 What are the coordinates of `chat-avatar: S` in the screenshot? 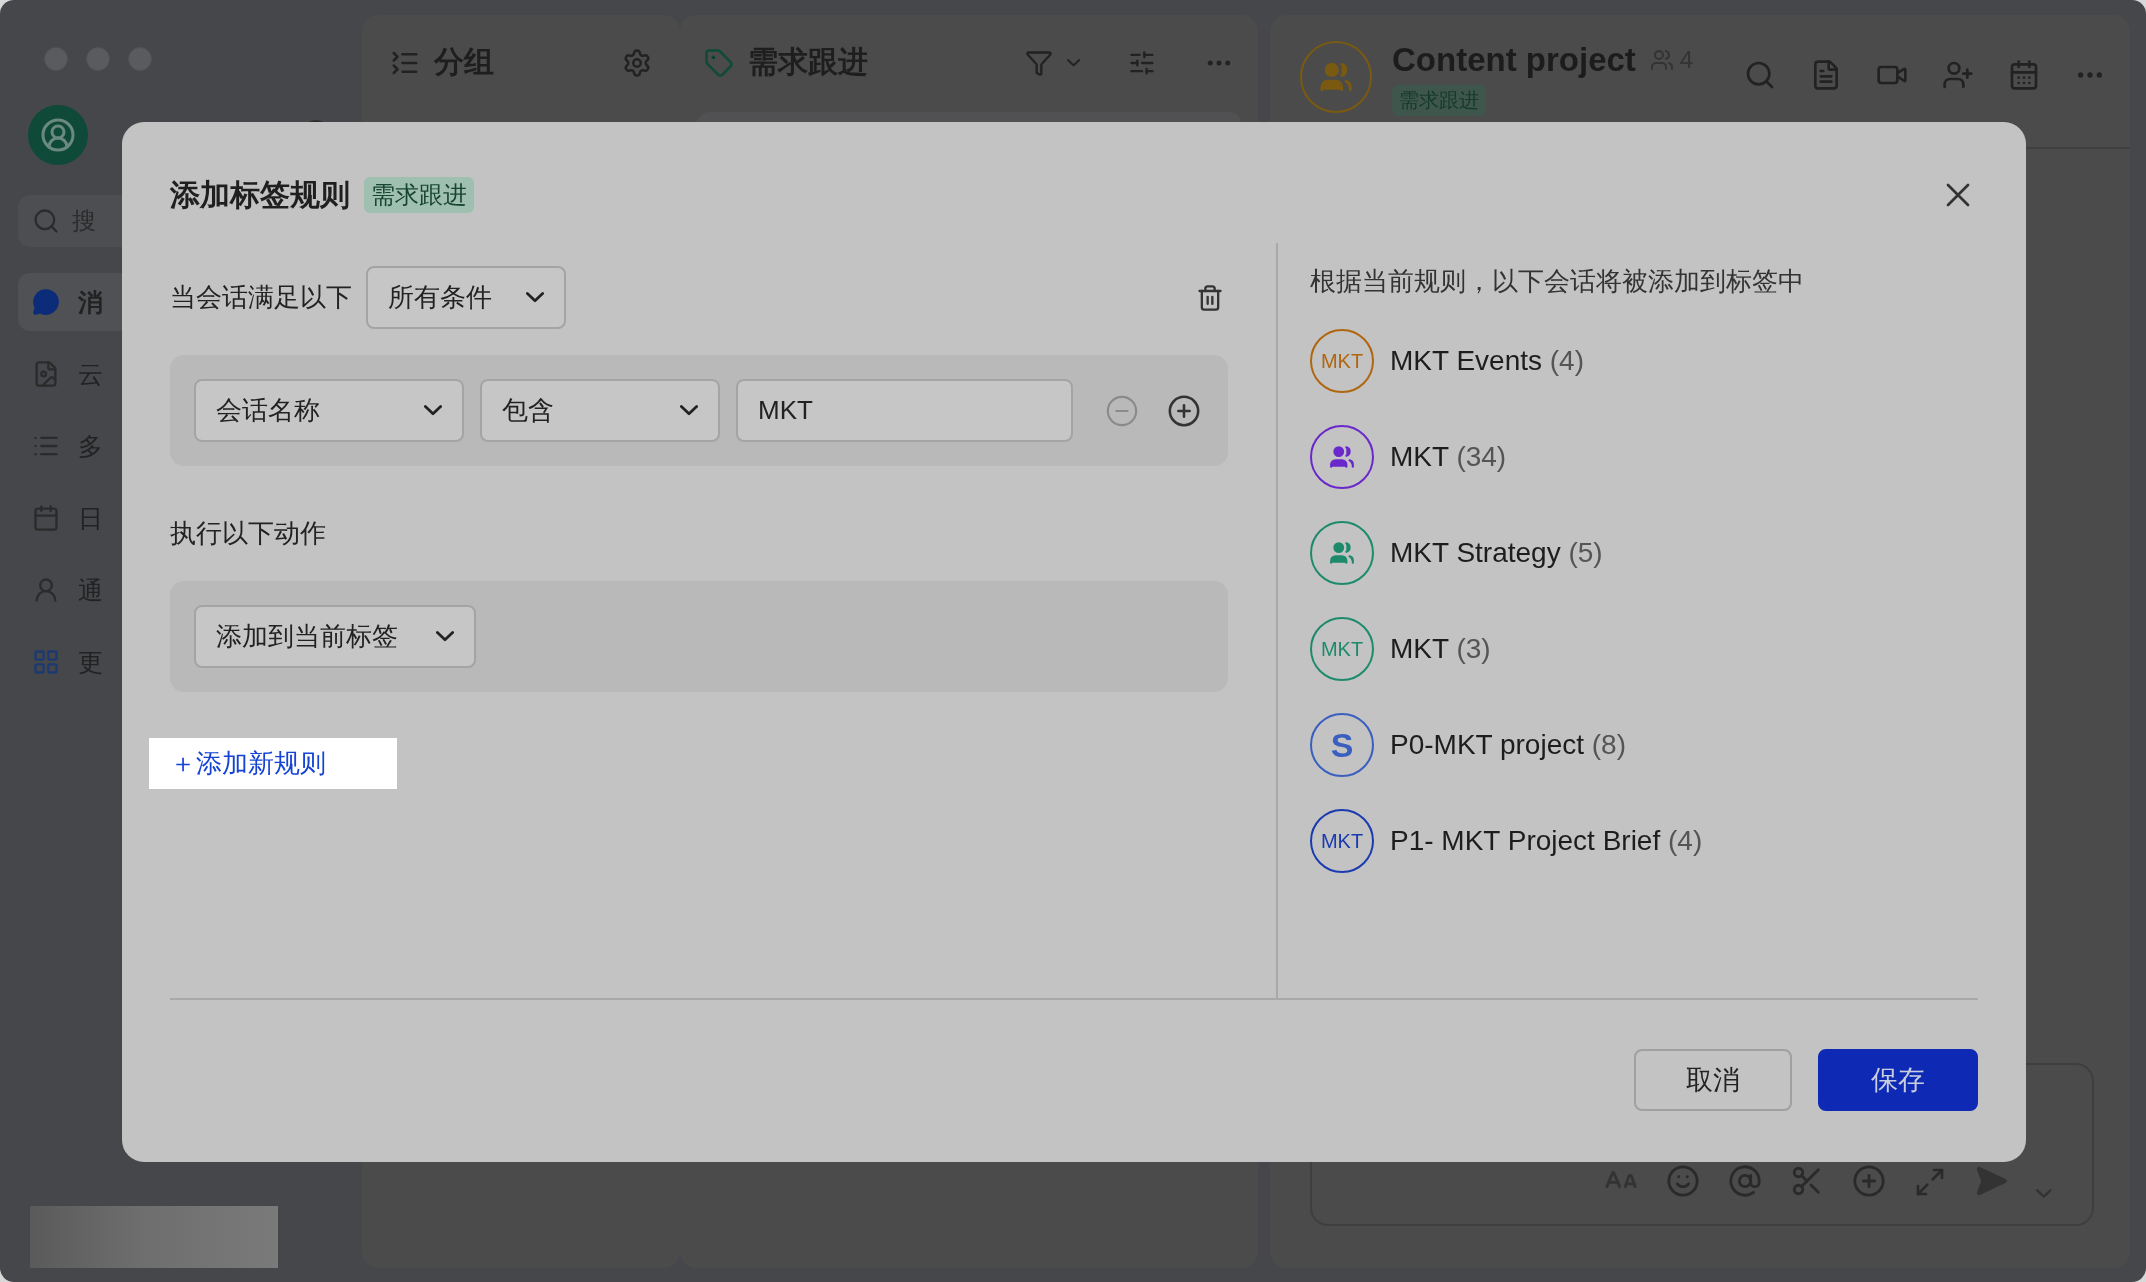 It's located at (1342, 745).